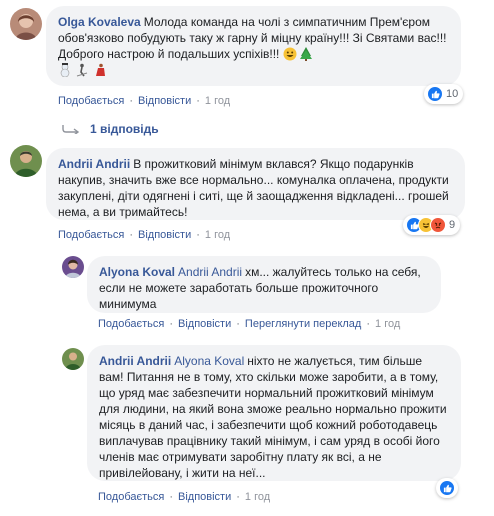 The width and height of the screenshot is (494, 516). Describe the element at coordinates (290, 54) in the screenshot. I see `grinning-emoji-icon` at that location.